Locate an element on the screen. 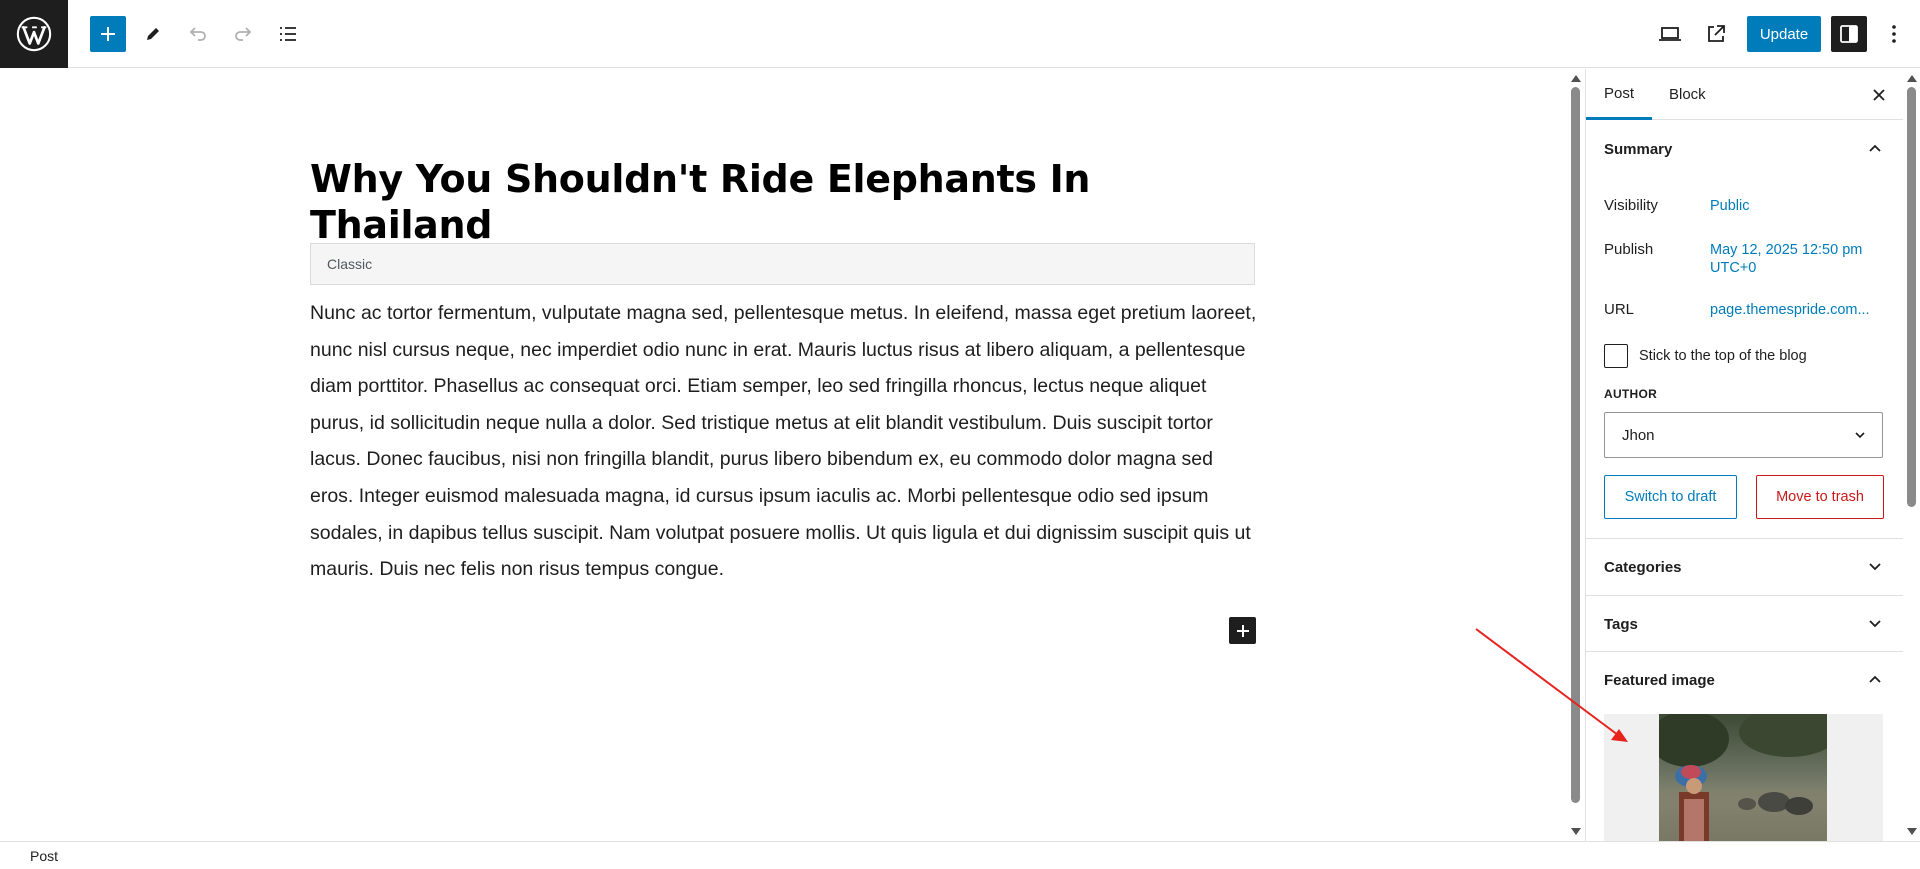  tags-heading: Tags is located at coordinates (1621, 624).